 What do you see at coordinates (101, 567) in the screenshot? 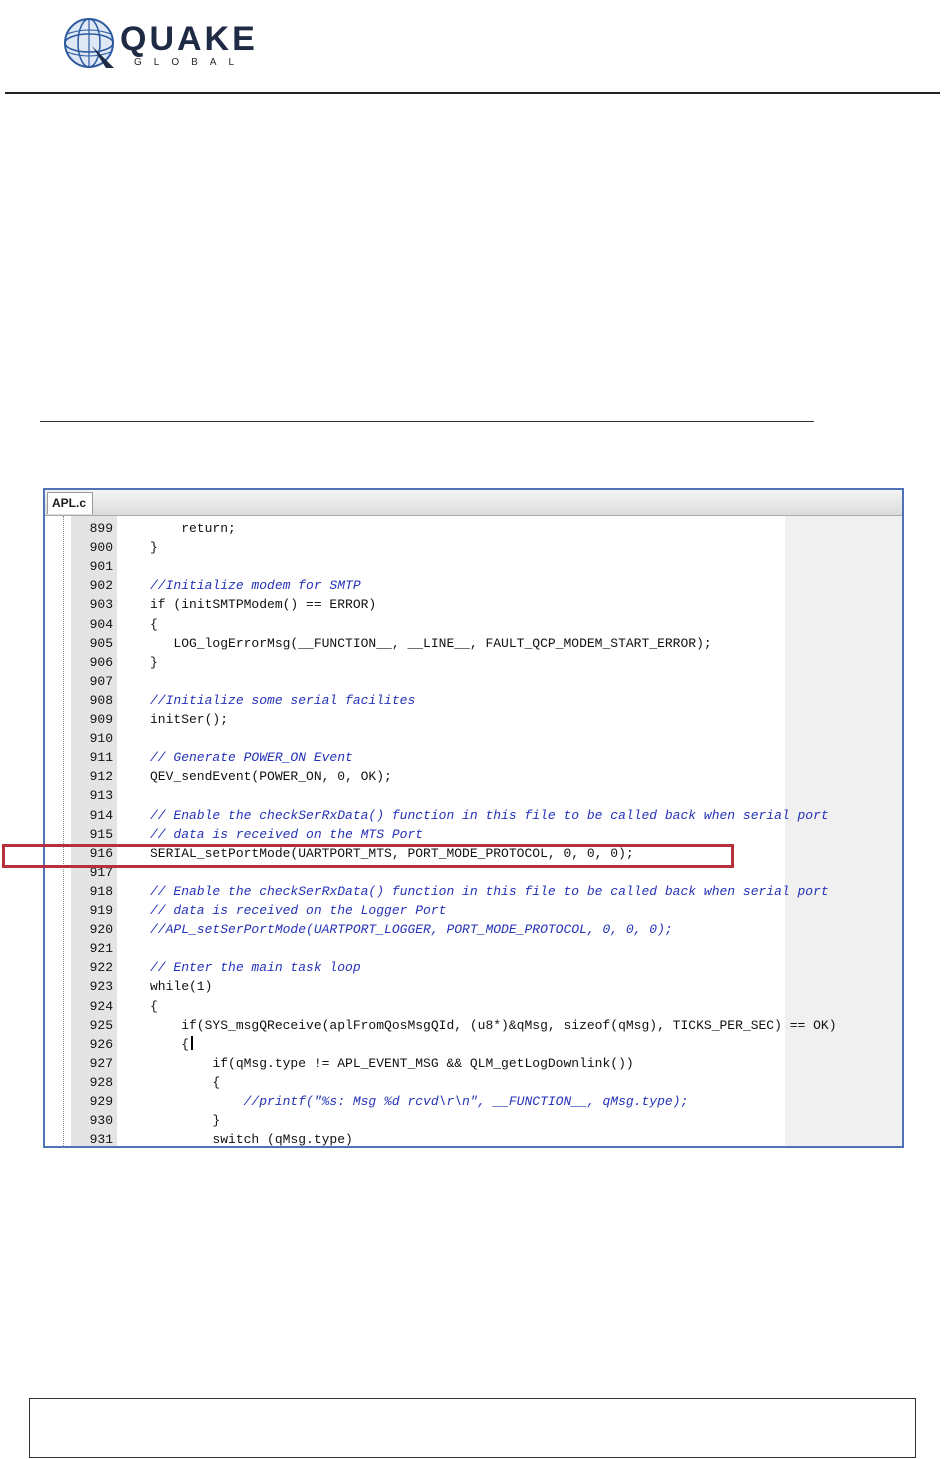
I see `line-number: 901` at bounding box center [101, 567].